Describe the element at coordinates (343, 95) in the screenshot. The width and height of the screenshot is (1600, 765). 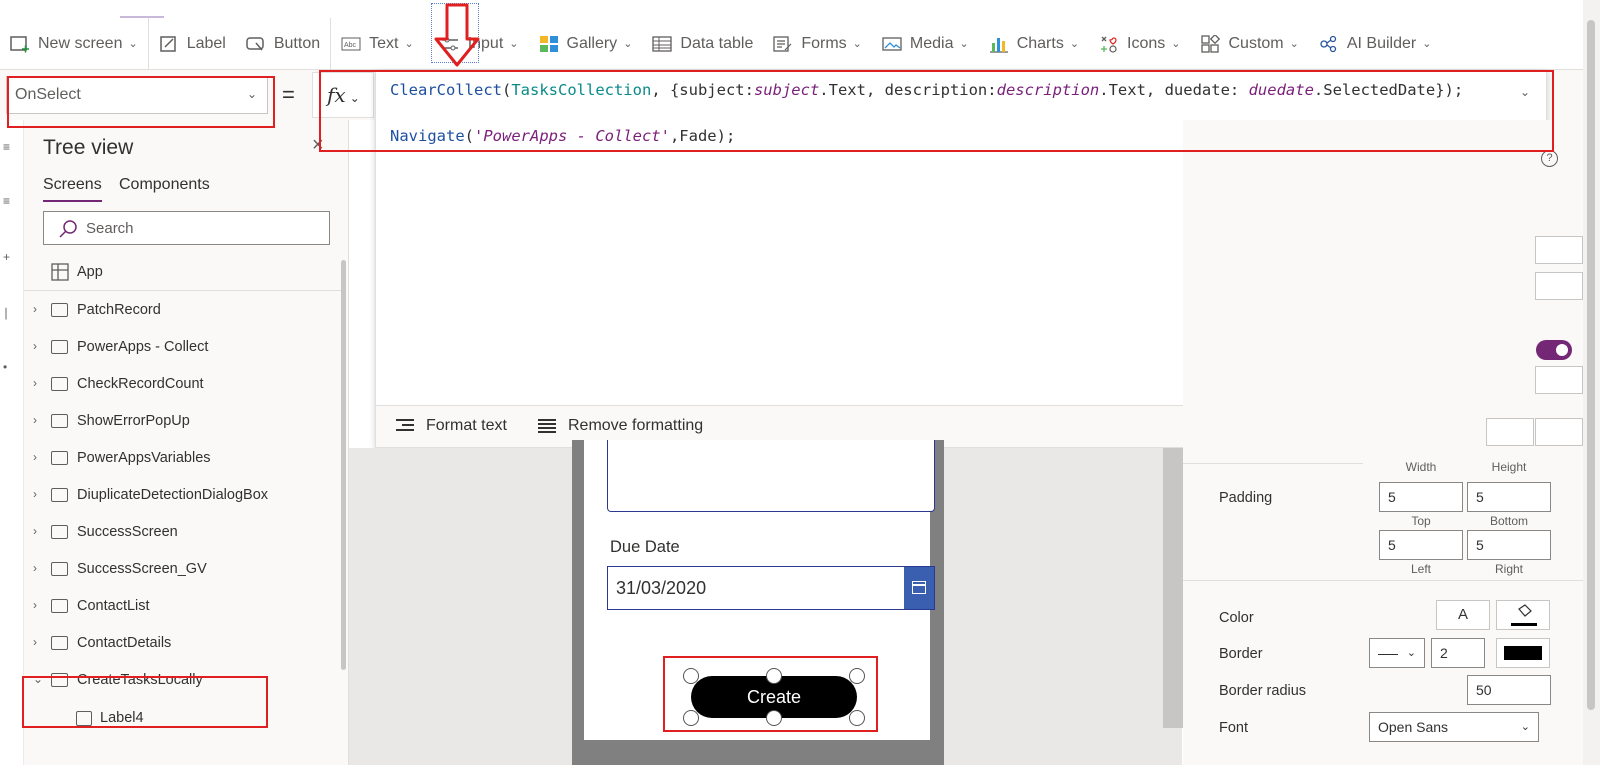
I see `fx-button: fx ⌄` at that location.